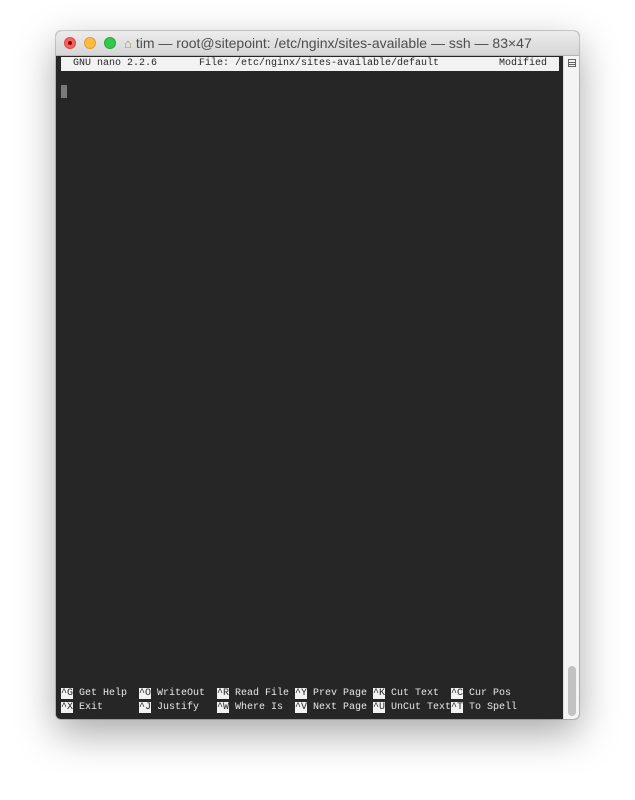  What do you see at coordinates (103, 693) in the screenshot?
I see `shortcut-label: Get Help` at bounding box center [103, 693].